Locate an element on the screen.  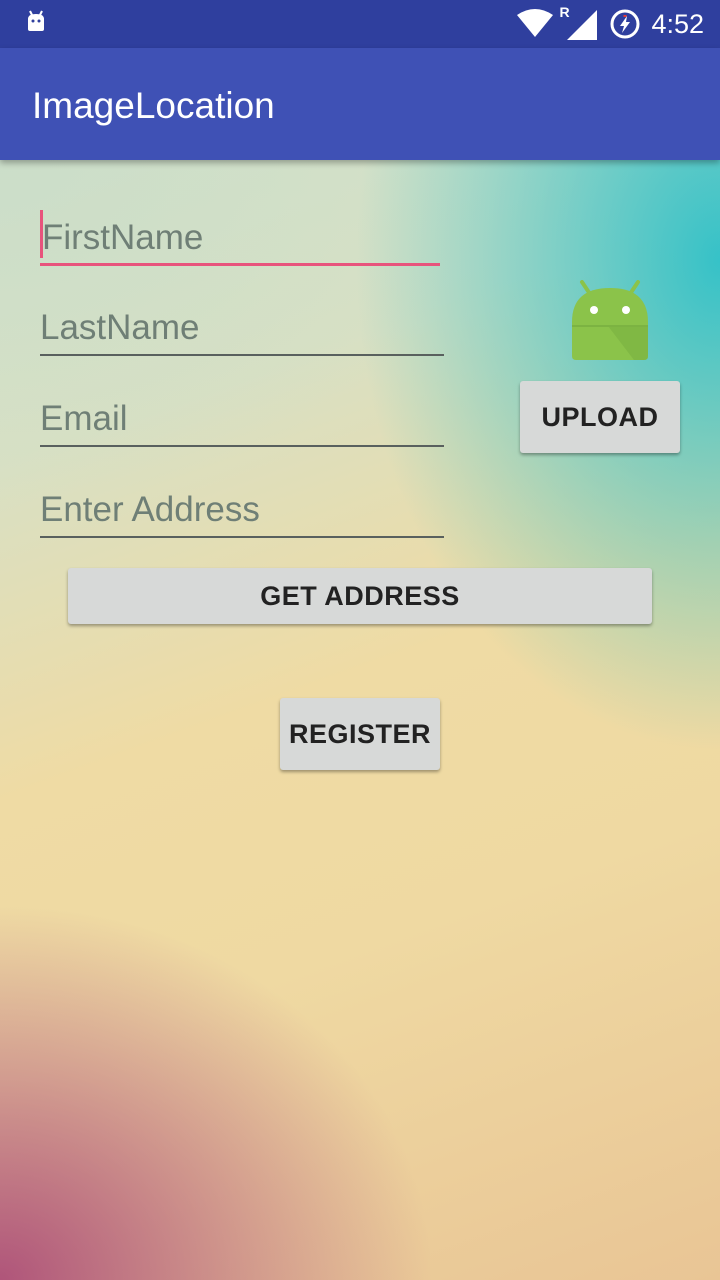
last-name-field is located at coordinates (242, 328).